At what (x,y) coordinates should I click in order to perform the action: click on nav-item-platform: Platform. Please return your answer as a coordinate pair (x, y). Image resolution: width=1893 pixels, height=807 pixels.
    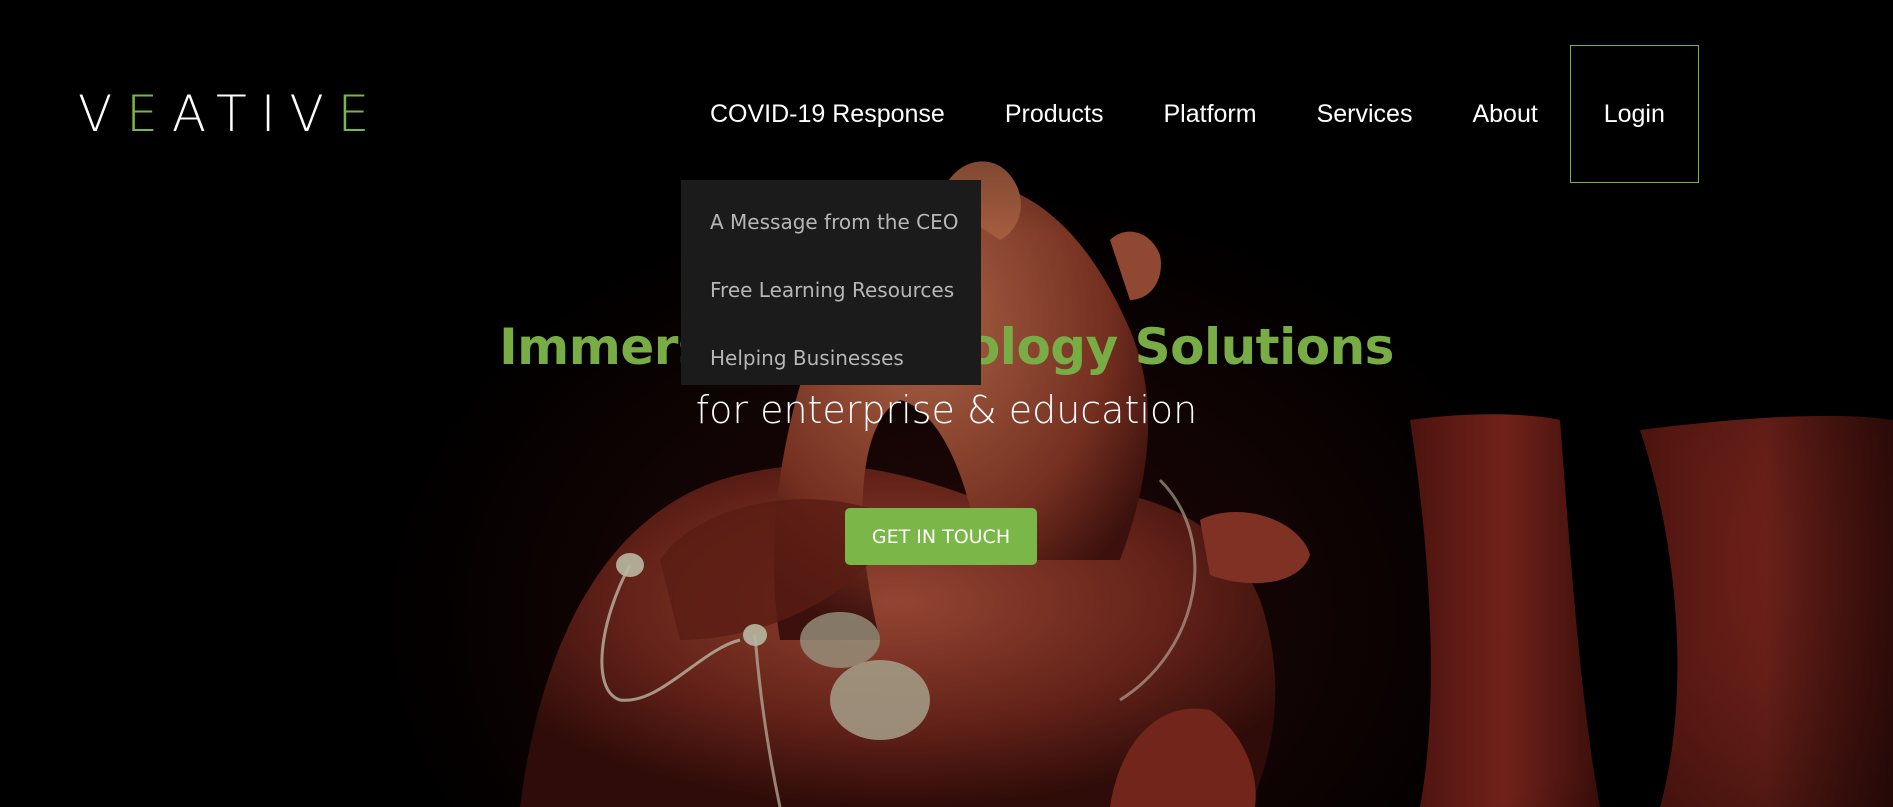
    Looking at the image, I should click on (1210, 114).